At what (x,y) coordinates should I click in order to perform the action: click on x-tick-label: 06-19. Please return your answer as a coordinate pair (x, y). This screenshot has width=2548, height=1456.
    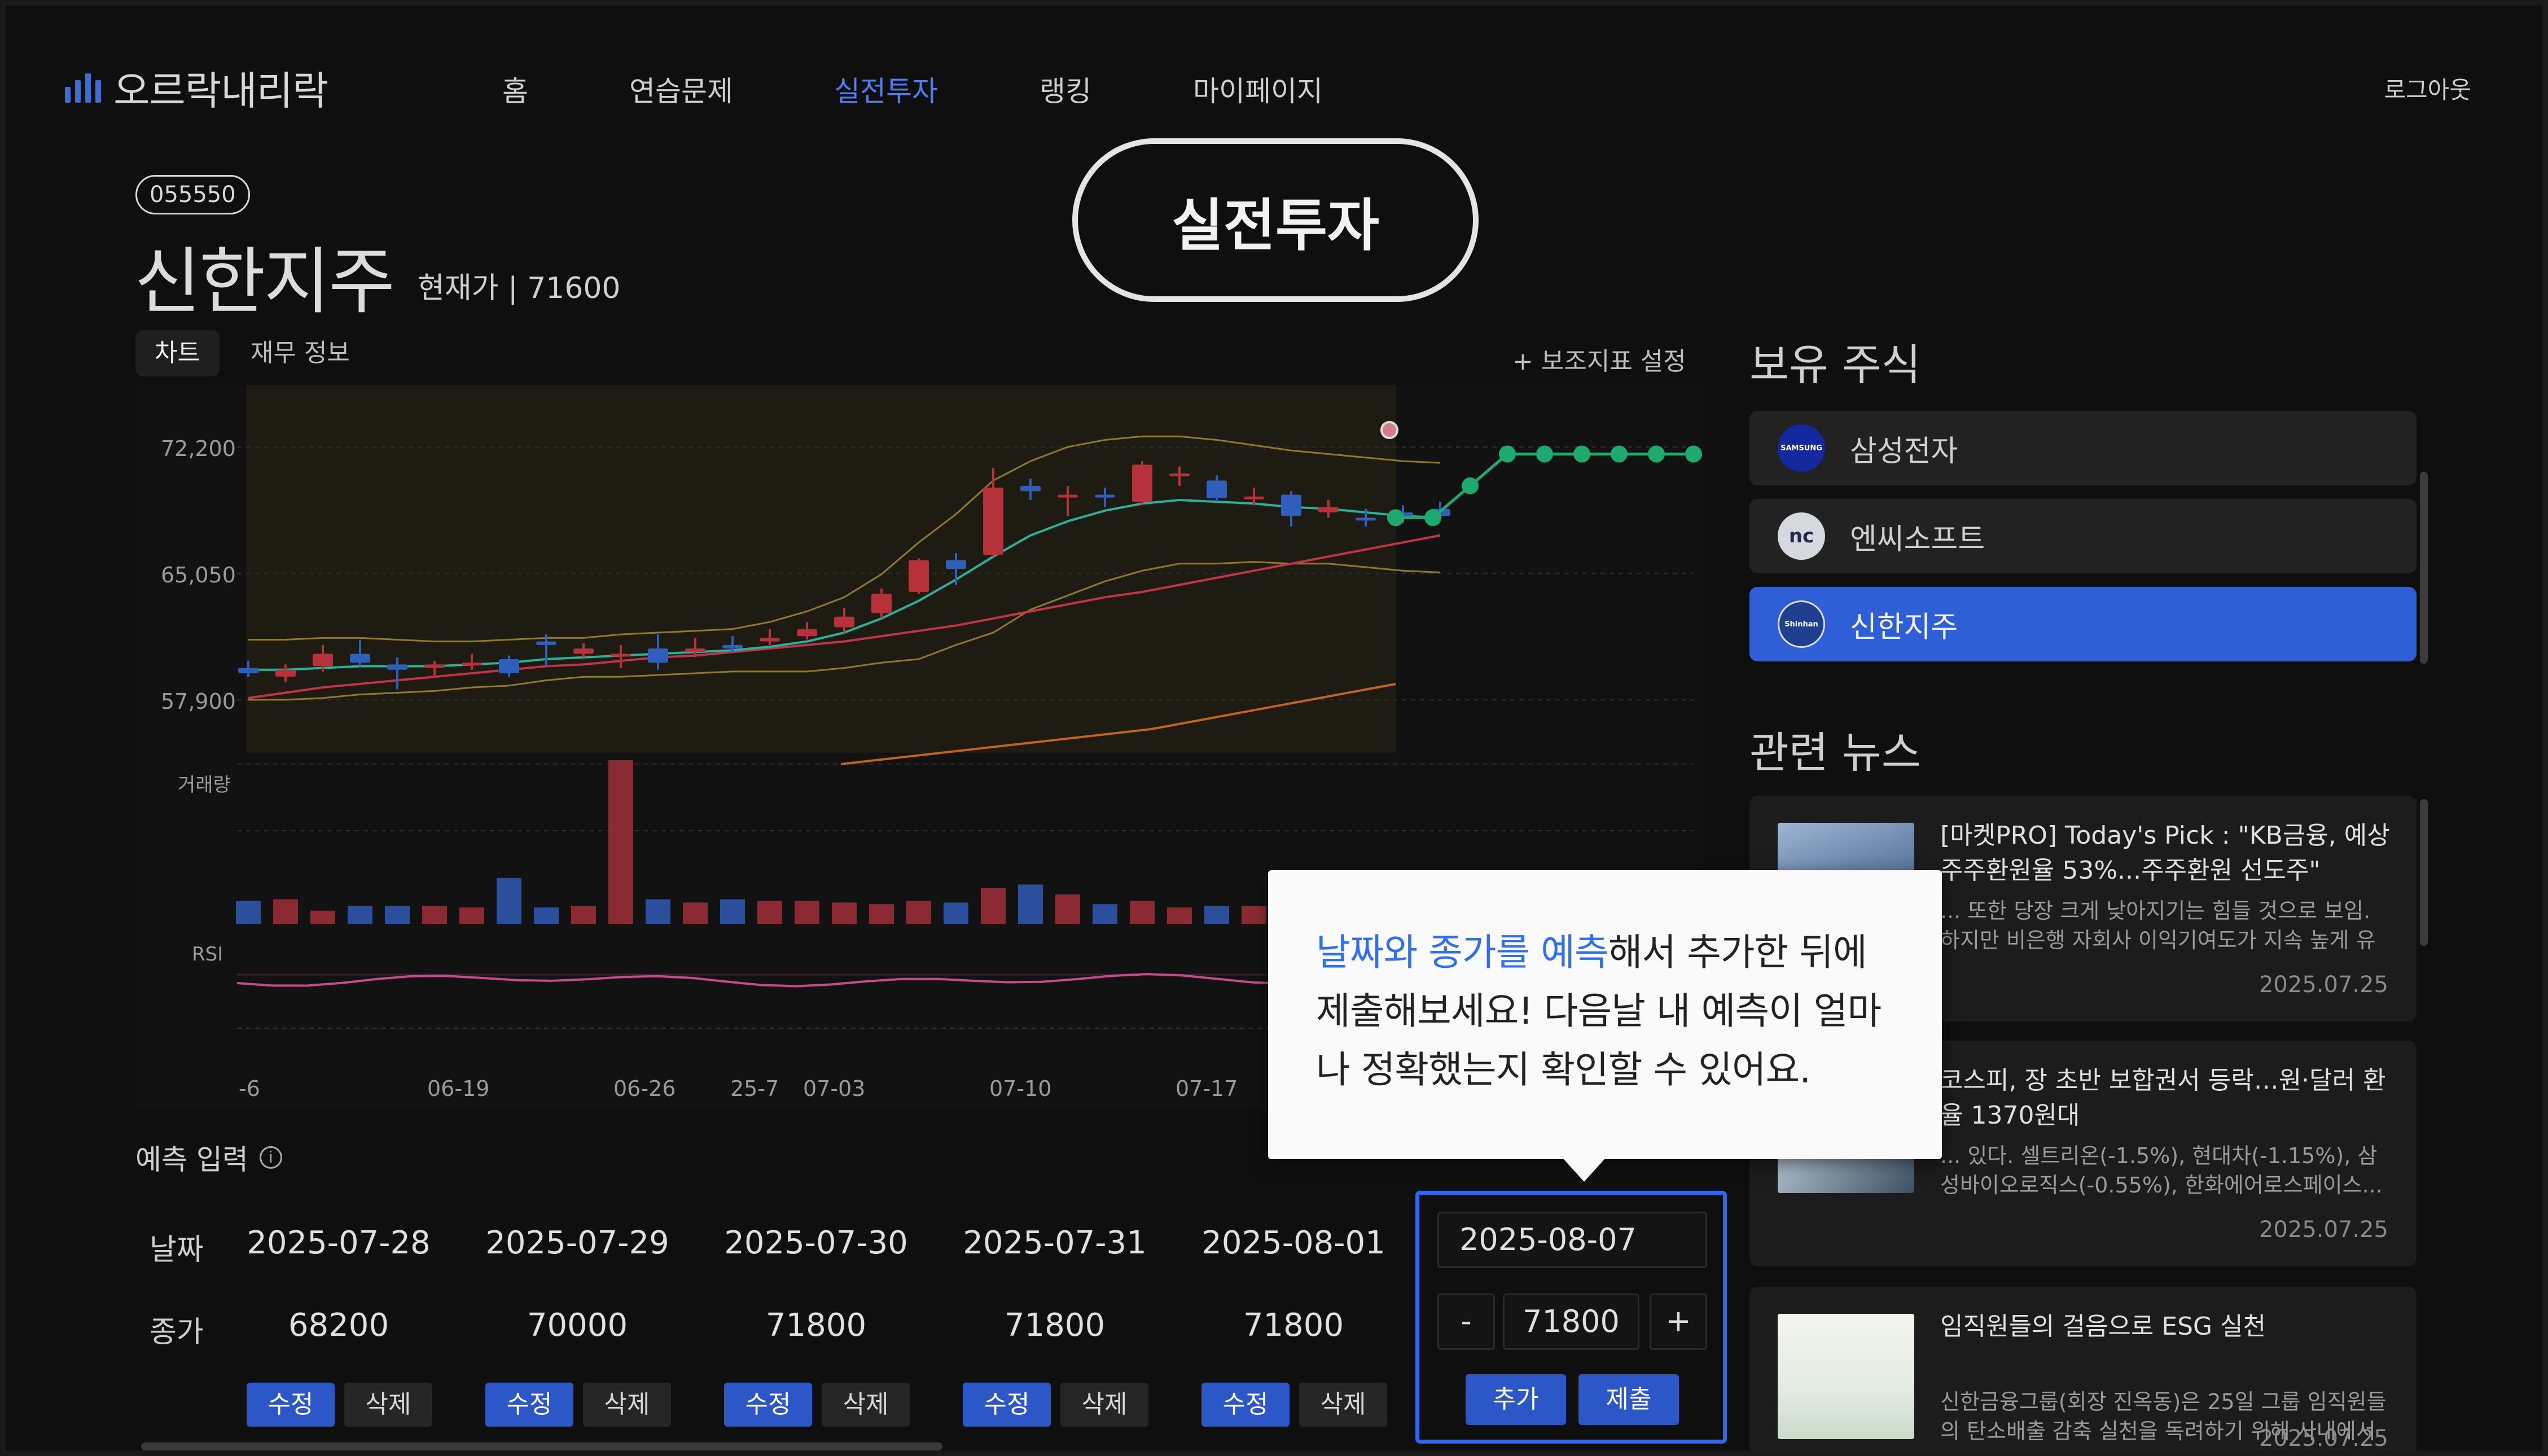
    Looking at the image, I should click on (458, 1088).